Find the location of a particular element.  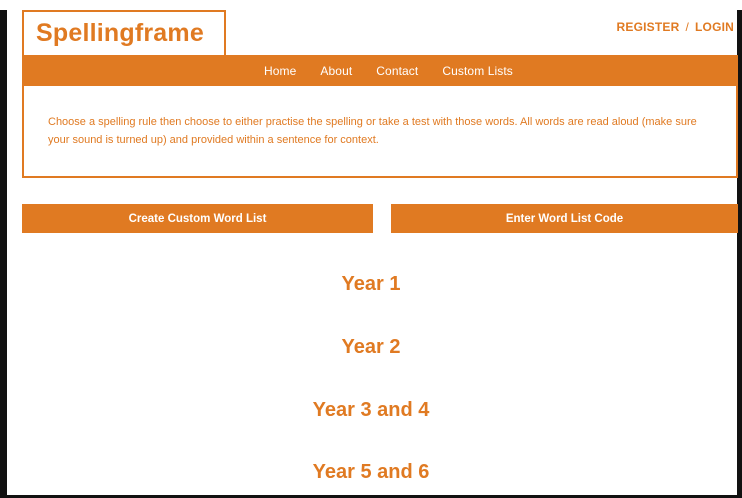

year-3-and-4-link: Year 3 and 4 is located at coordinates (371, 410).